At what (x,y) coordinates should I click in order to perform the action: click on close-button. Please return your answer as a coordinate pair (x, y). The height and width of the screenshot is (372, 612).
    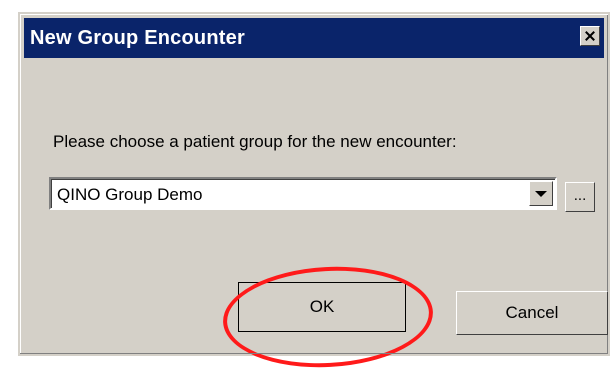
    Looking at the image, I should click on (590, 36).